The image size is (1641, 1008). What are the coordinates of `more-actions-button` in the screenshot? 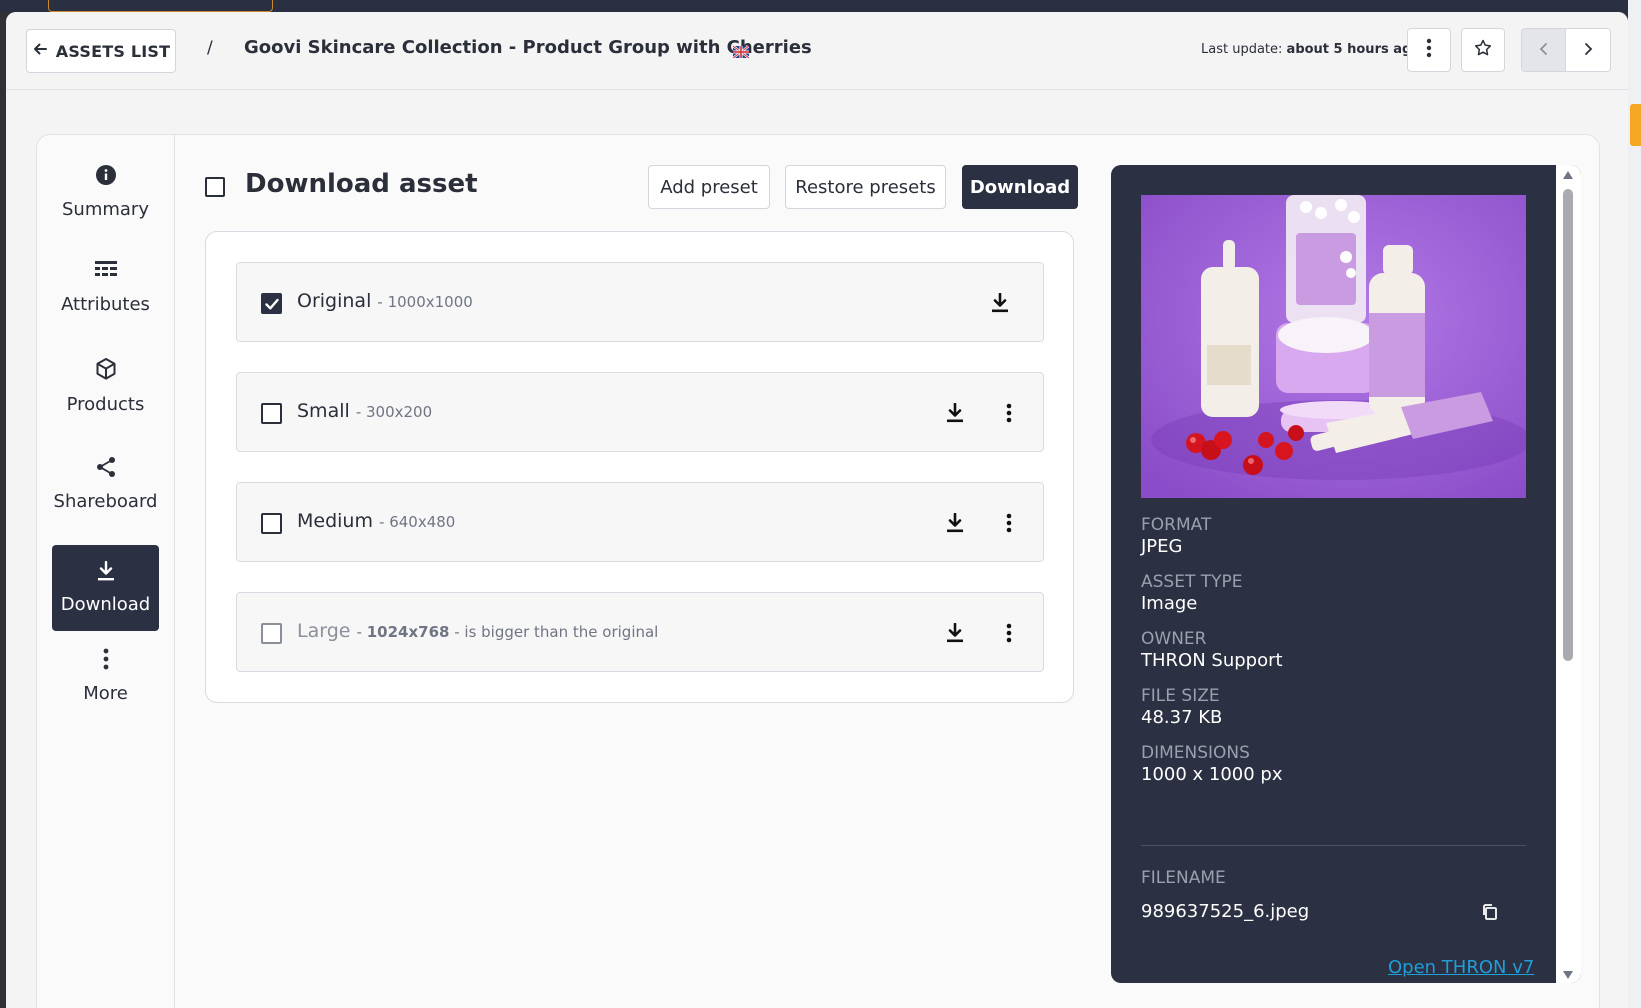 It's located at (1429, 50).